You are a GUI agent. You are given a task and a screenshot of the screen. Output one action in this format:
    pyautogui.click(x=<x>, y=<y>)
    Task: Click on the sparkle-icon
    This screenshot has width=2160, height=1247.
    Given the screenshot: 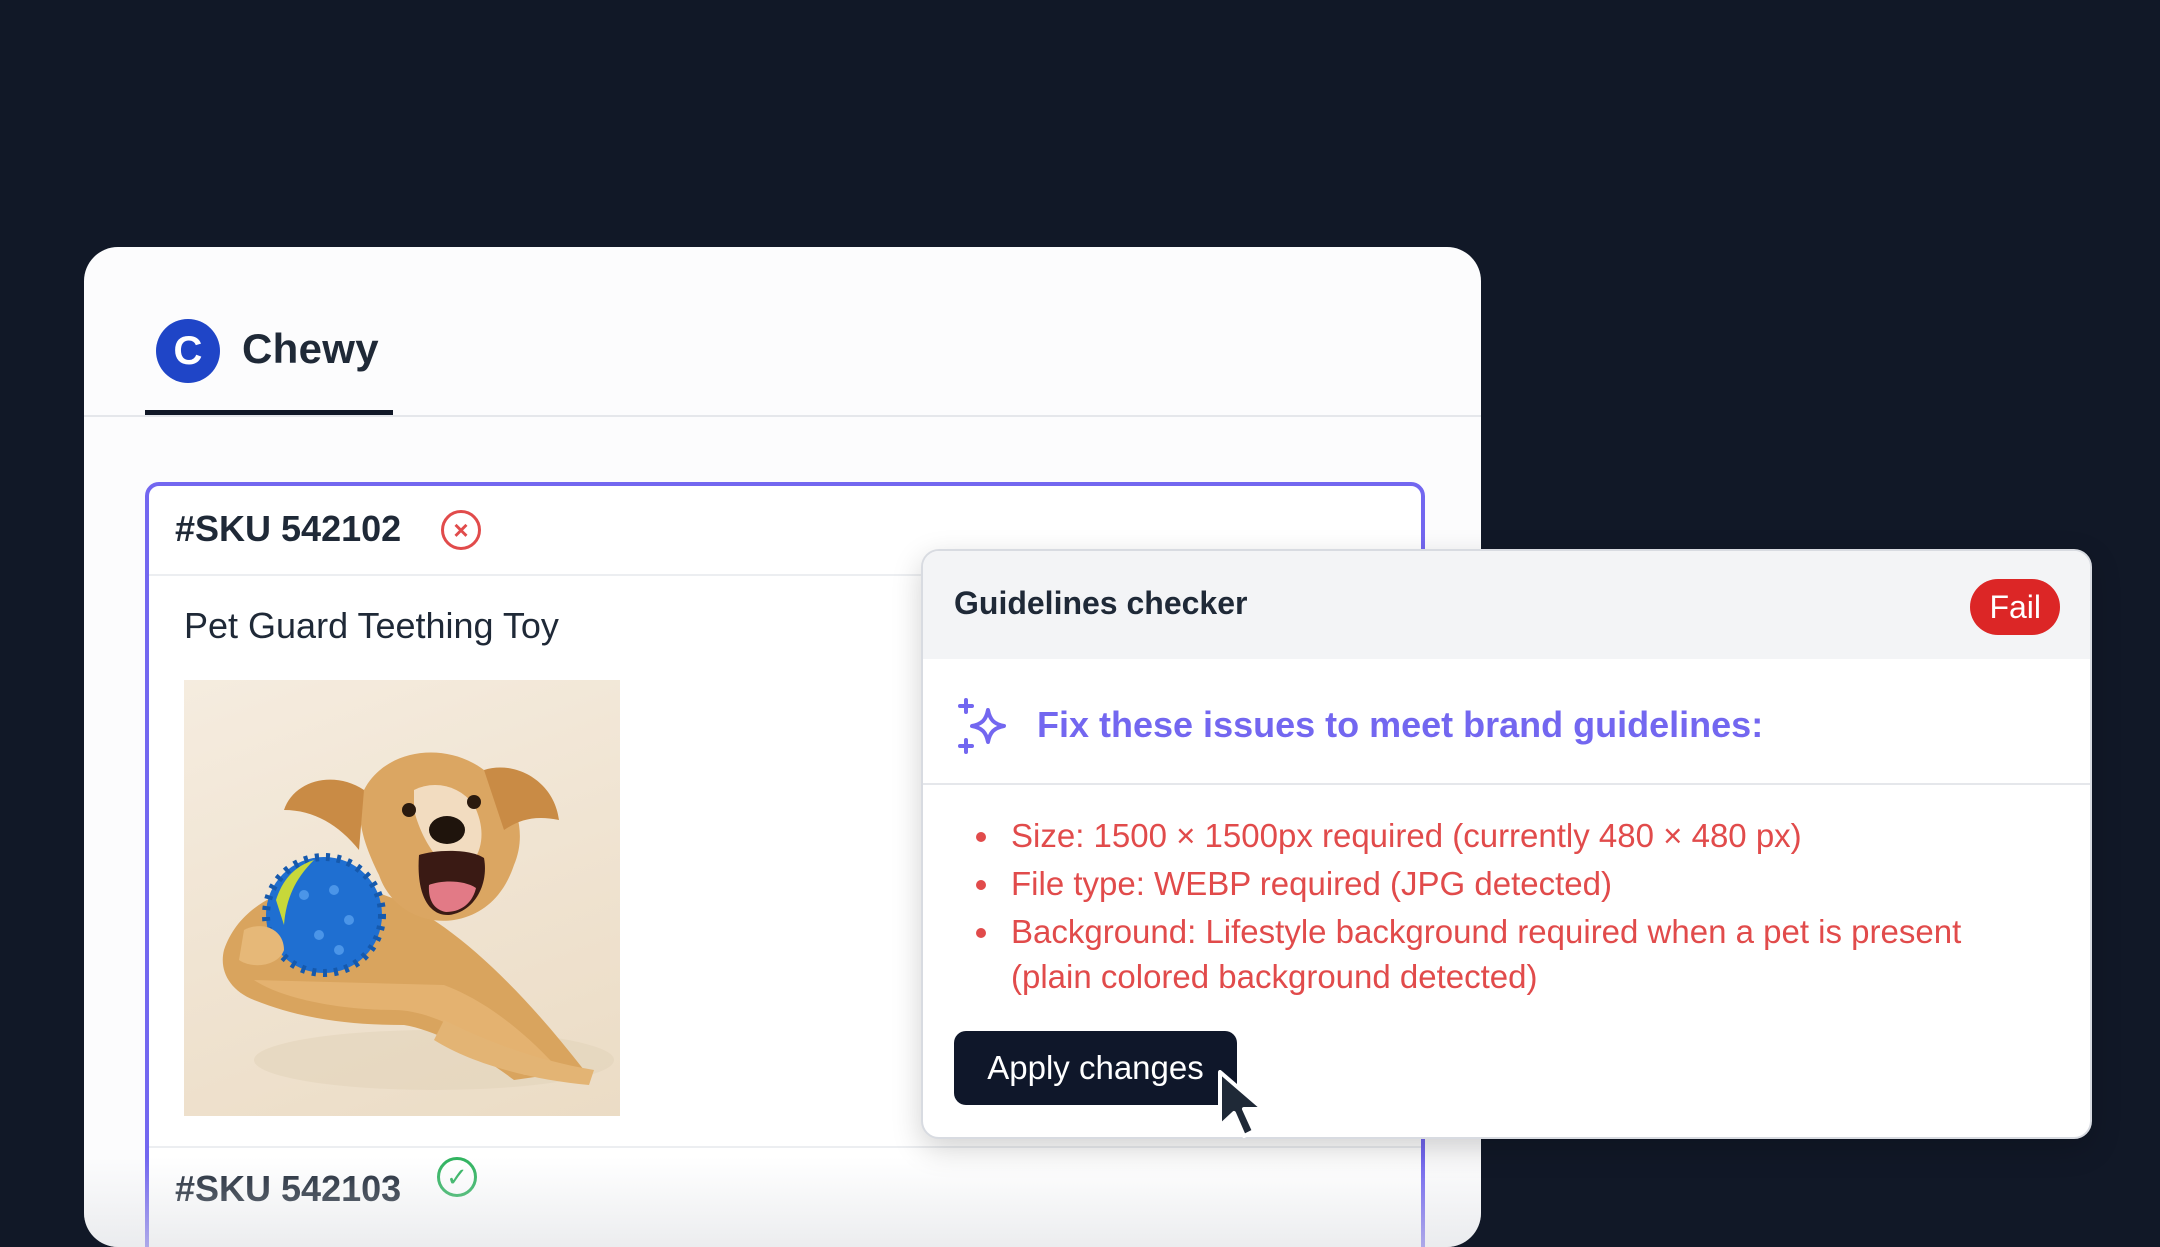 What is the action you would take?
    pyautogui.click(x=982, y=726)
    